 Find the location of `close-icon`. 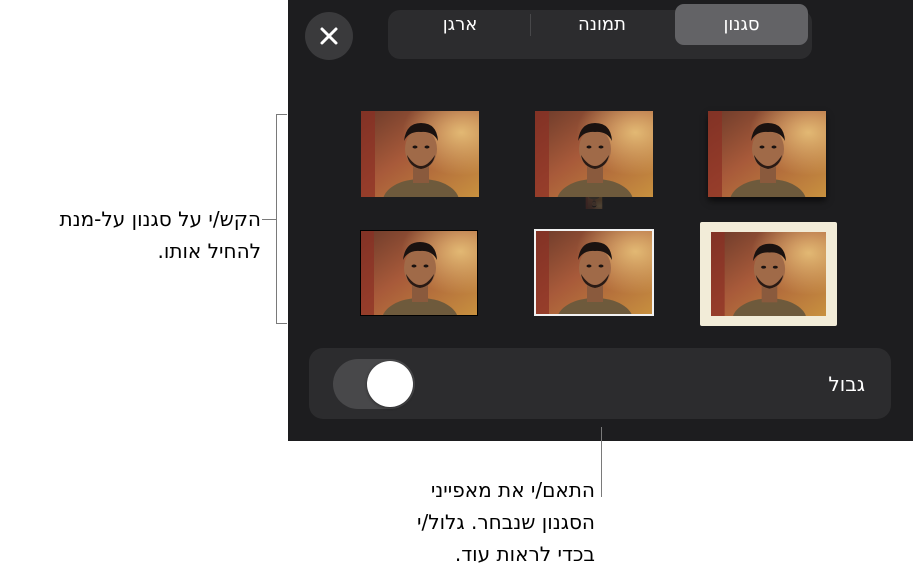

close-icon is located at coordinates (329, 36).